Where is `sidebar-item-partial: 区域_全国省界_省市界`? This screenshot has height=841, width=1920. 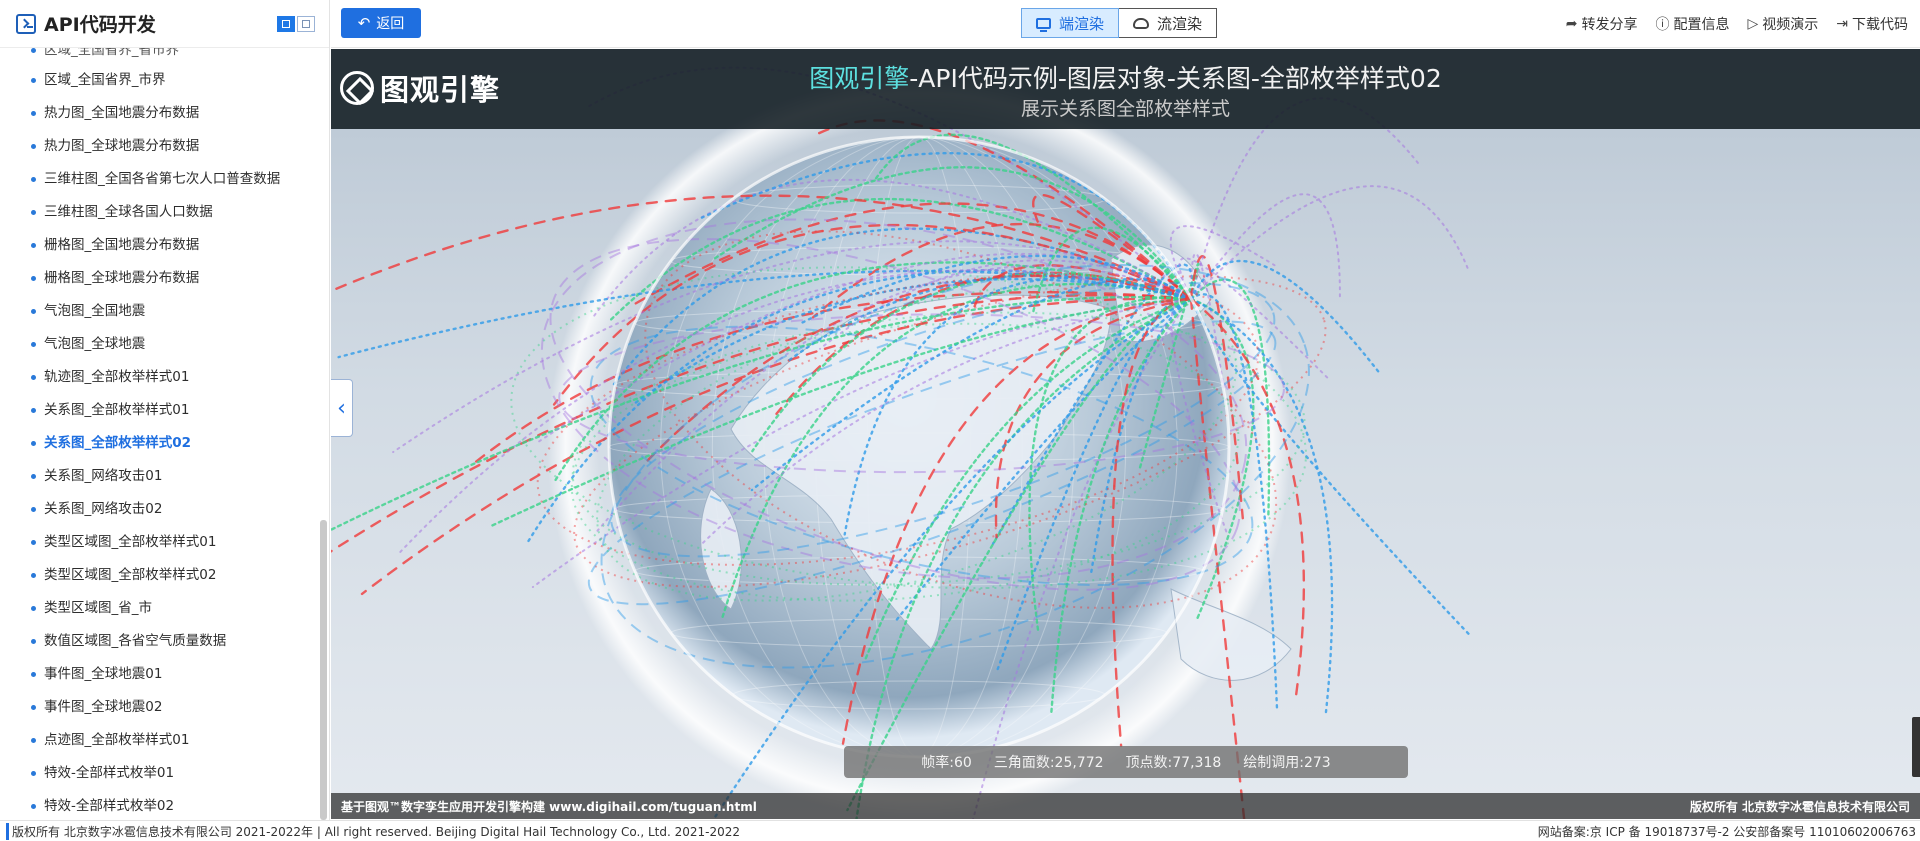 sidebar-item-partial: 区域_全国省界_省市界 is located at coordinates (160, 56).